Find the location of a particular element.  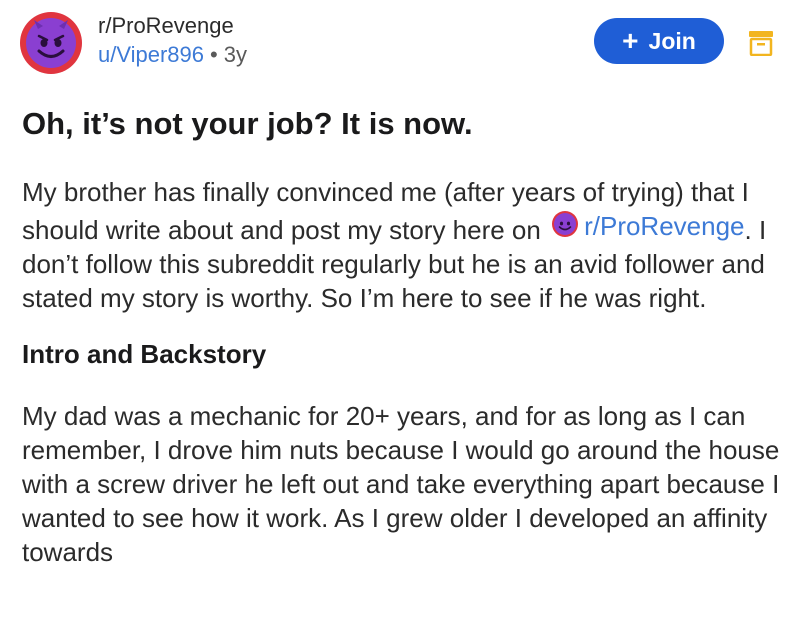

post-title: Oh, it’s not your job? It is now. is located at coordinates (402, 124).